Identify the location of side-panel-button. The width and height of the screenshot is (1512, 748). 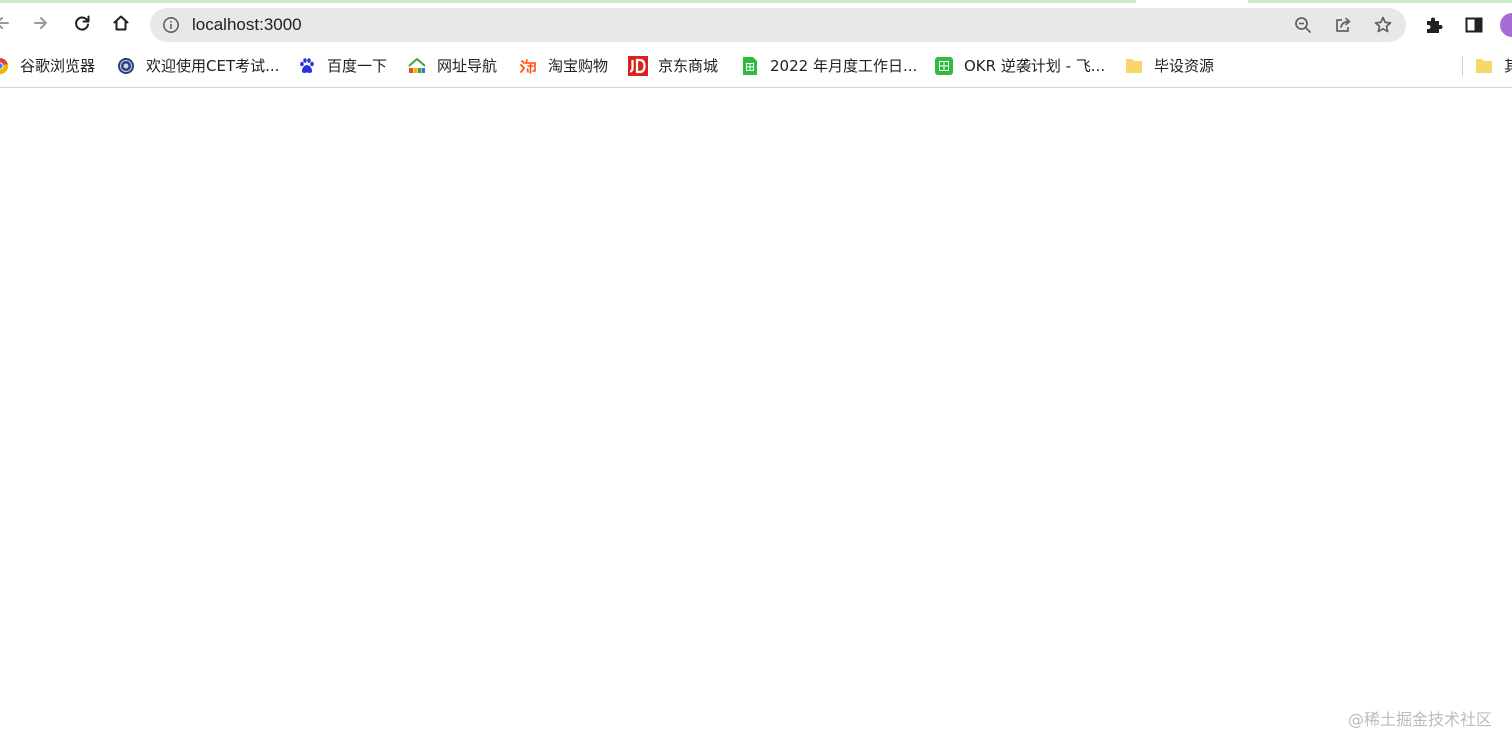
(1474, 25).